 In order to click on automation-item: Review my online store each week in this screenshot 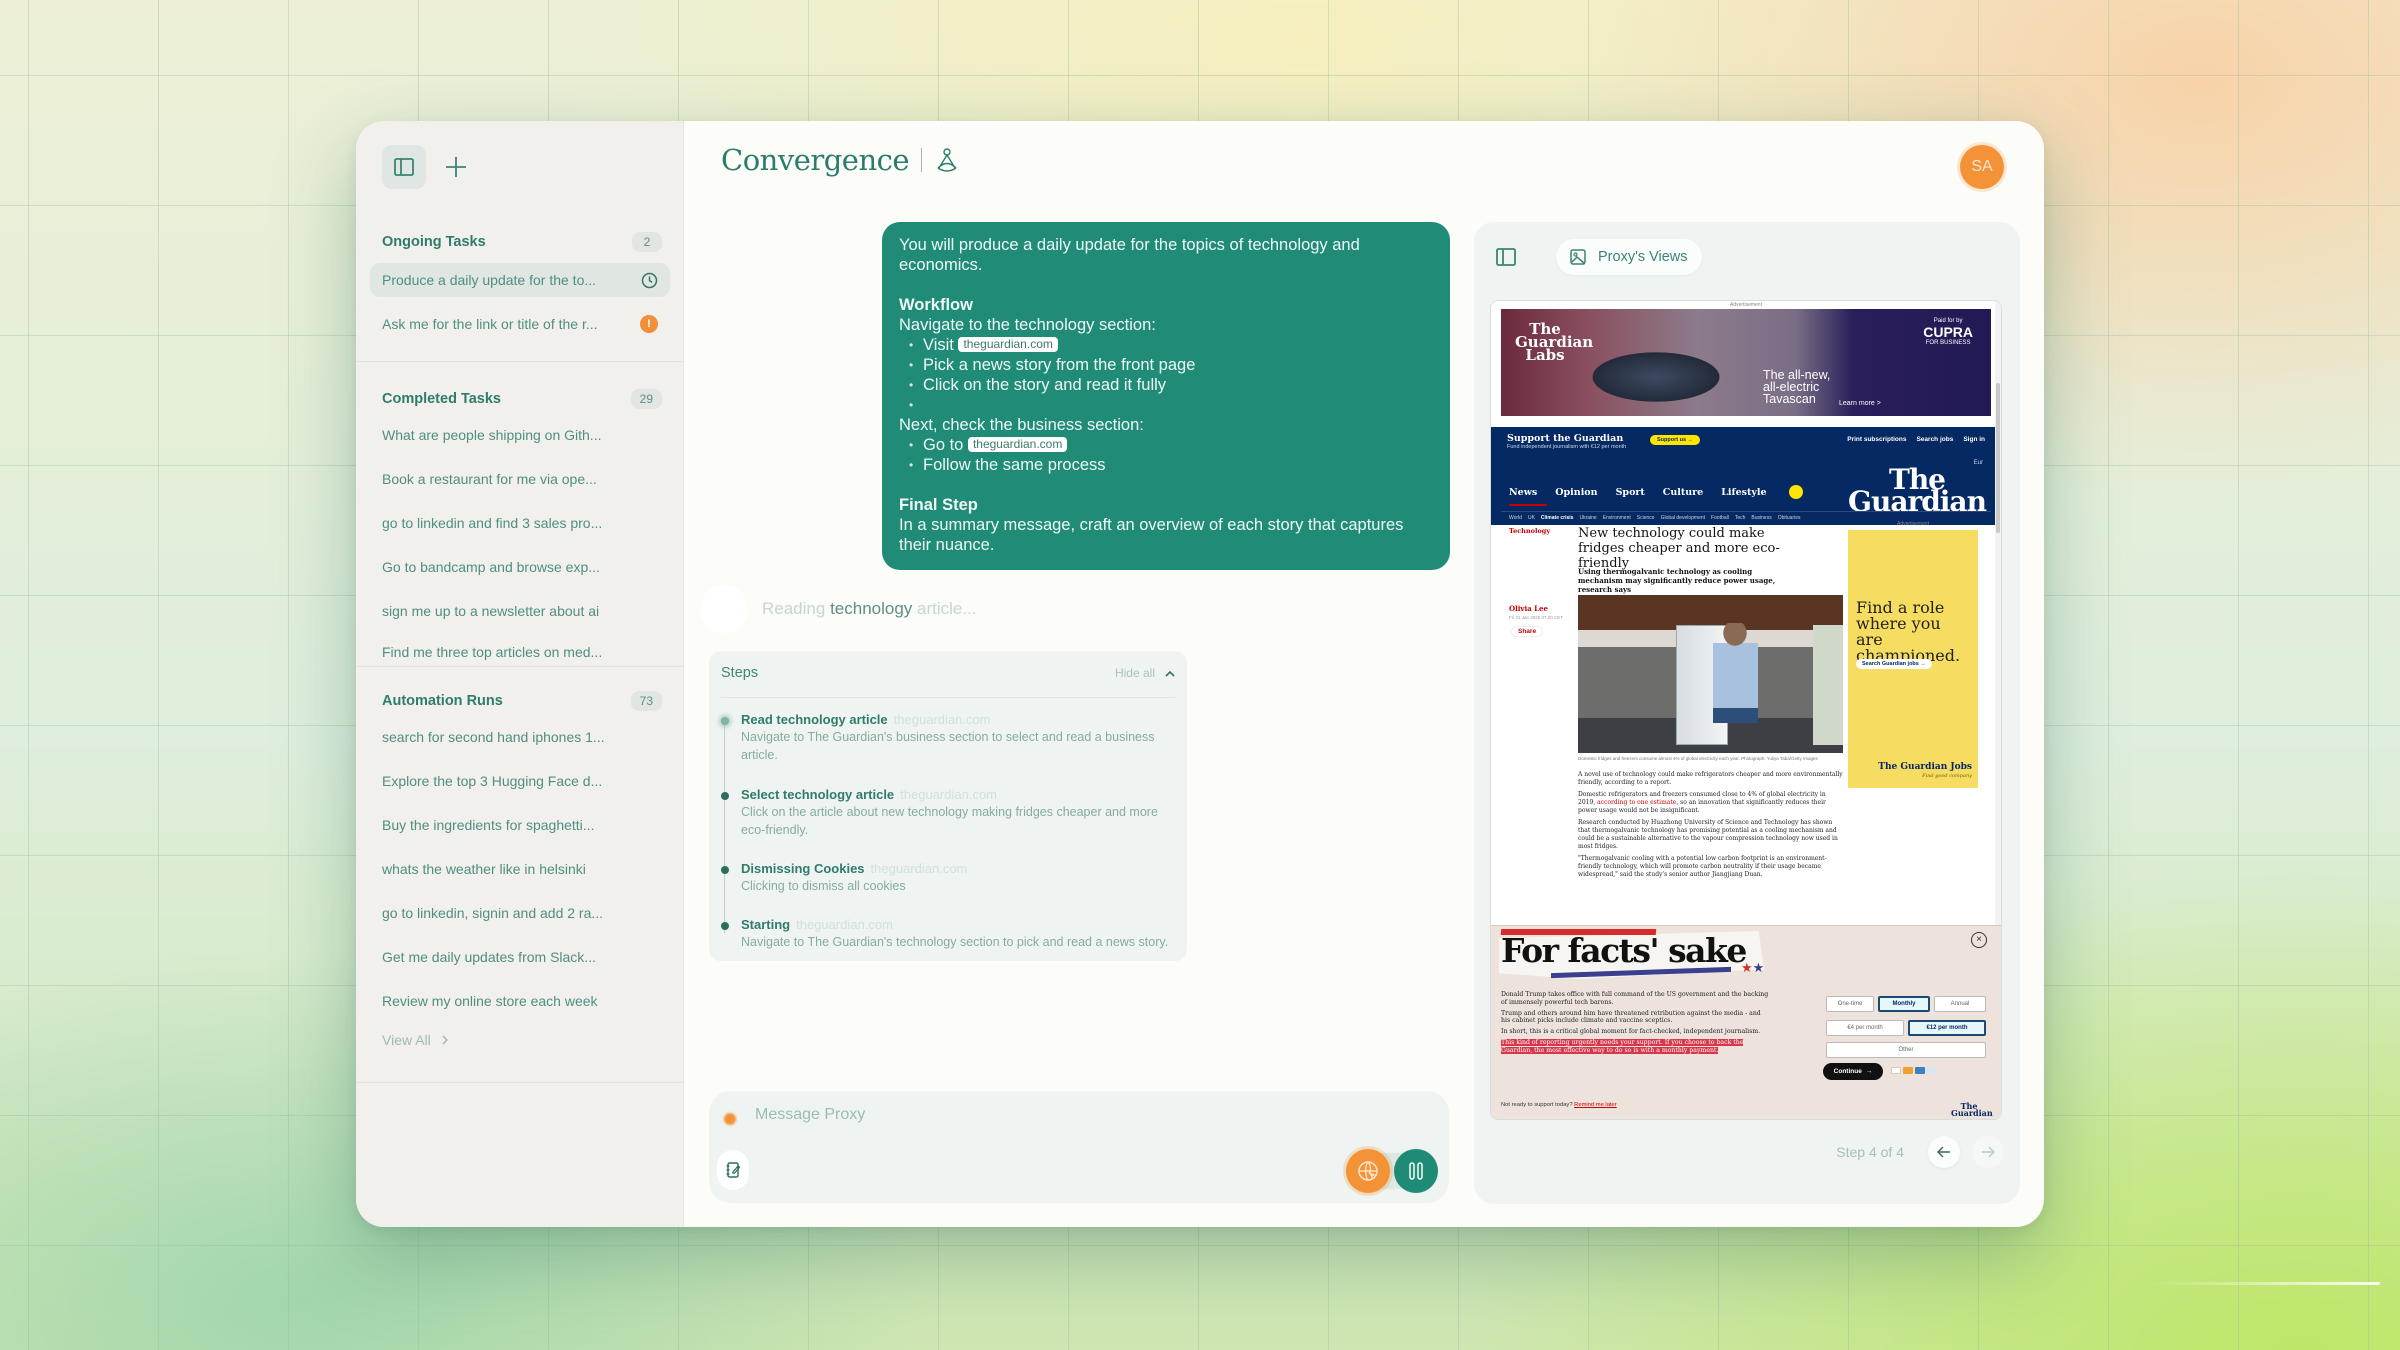, I will do `click(520, 1001)`.